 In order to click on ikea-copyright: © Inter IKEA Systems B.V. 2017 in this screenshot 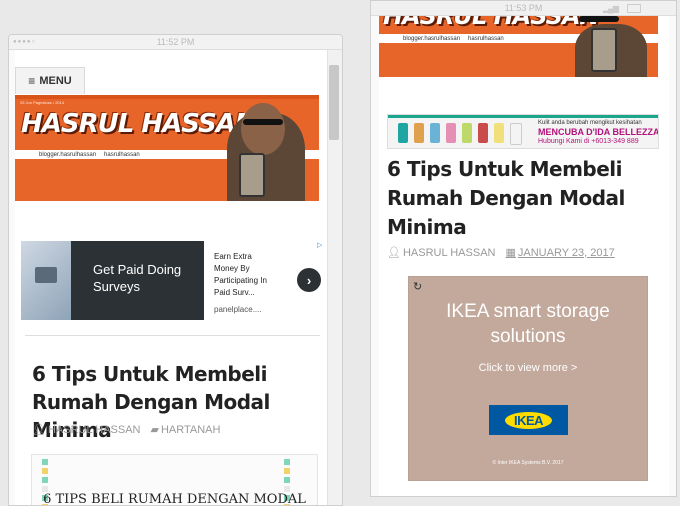, I will do `click(528, 463)`.